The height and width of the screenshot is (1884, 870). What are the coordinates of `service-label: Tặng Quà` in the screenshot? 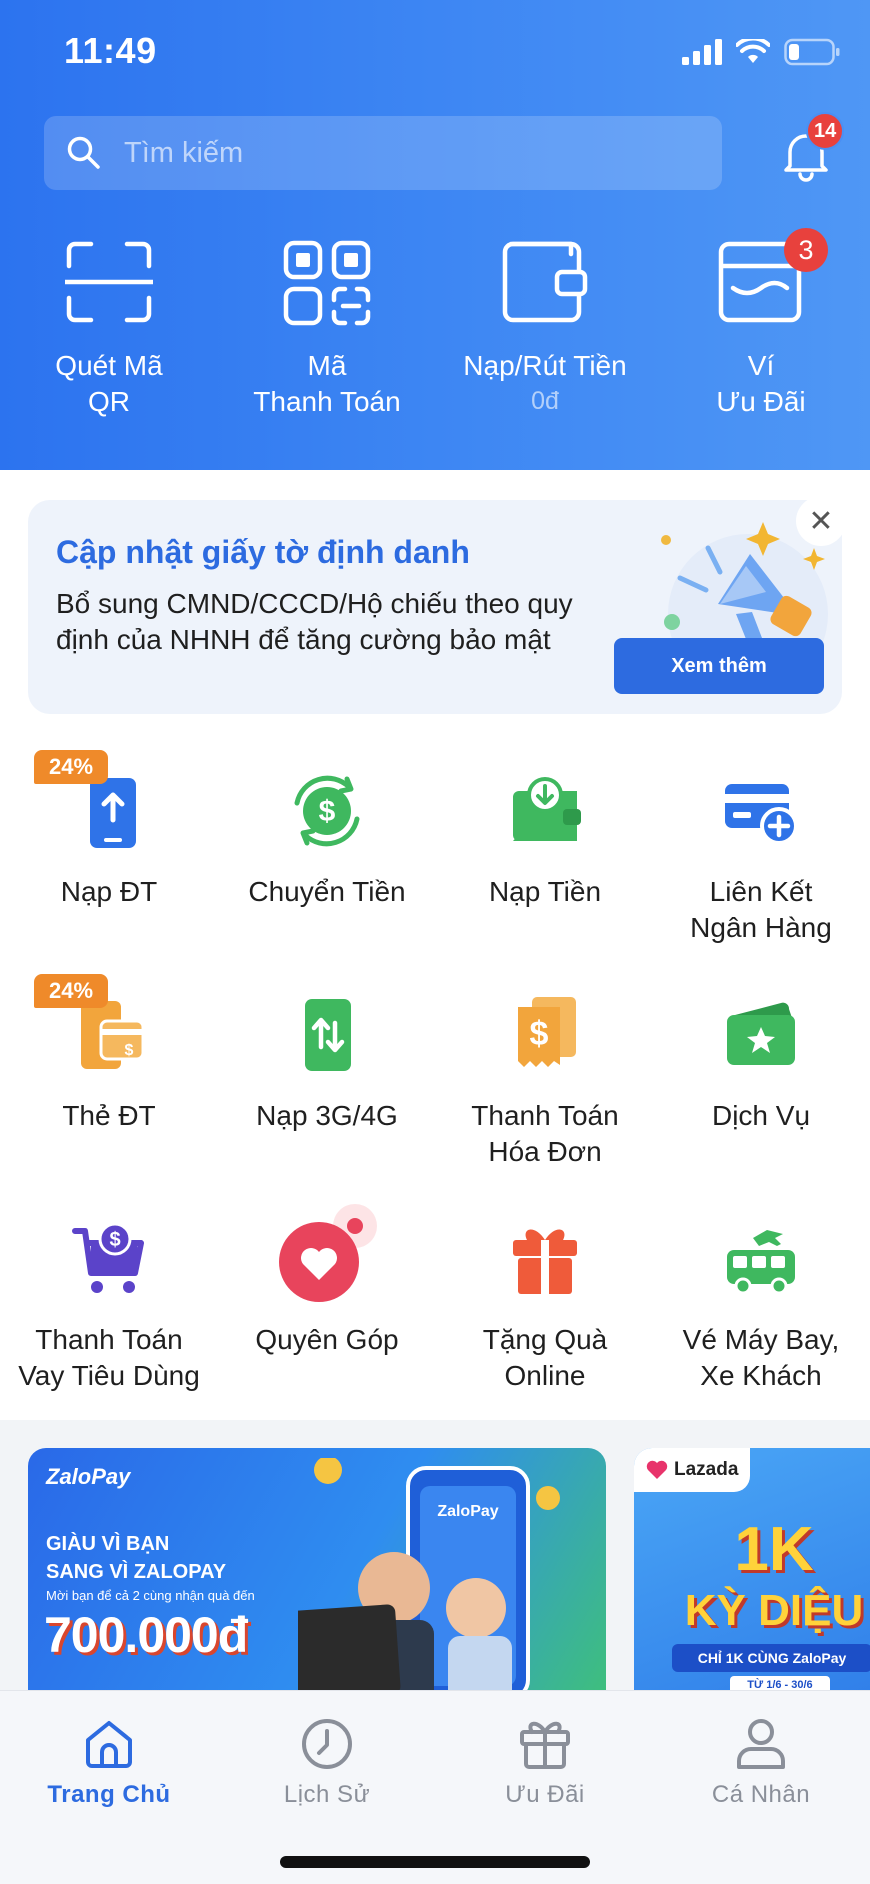 It's located at (545, 1339).